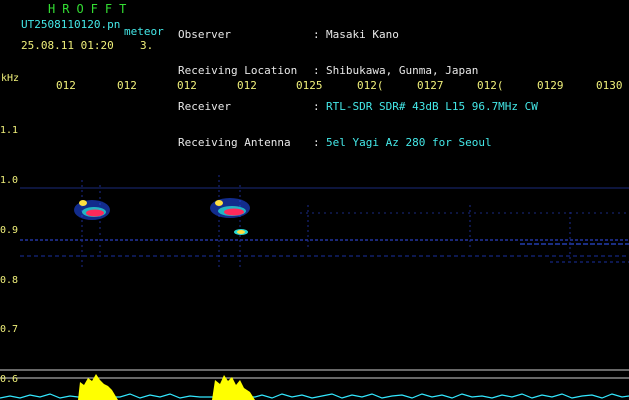  What do you see at coordinates (204, 34) in the screenshot?
I see `info-label: Observer` at bounding box center [204, 34].